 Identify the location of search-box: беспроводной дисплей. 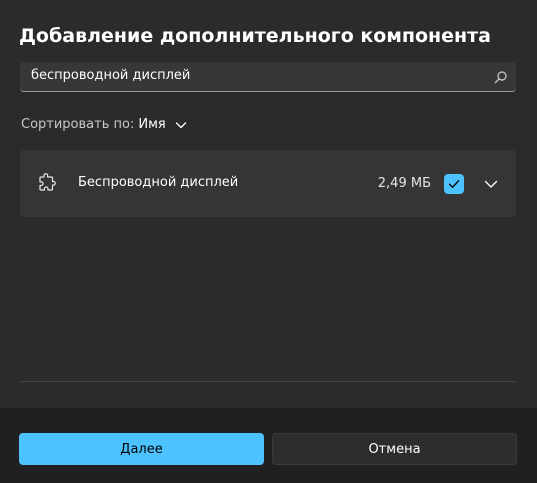
(268, 77).